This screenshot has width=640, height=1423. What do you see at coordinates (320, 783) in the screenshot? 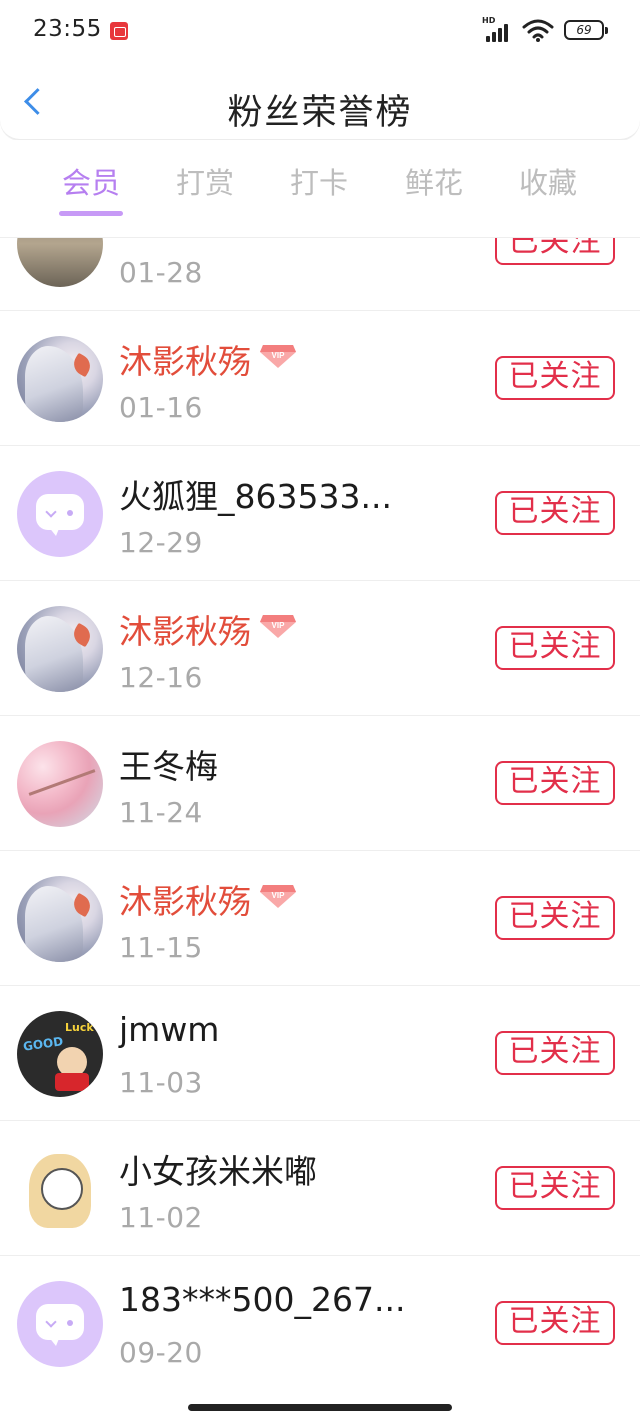
I see `list-item: 王冬梅 11-24 已关注` at bounding box center [320, 783].